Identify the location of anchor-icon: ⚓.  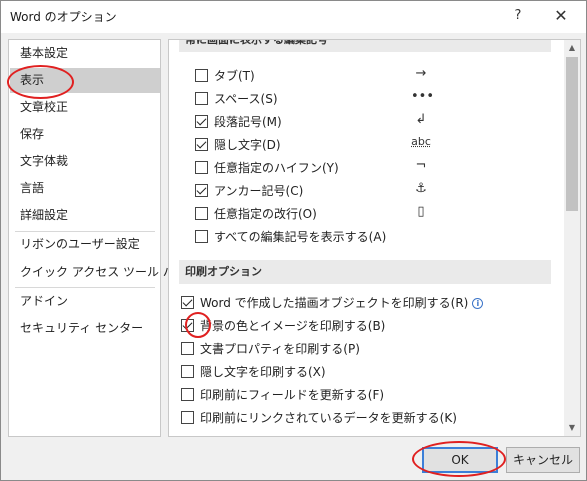
(421, 188).